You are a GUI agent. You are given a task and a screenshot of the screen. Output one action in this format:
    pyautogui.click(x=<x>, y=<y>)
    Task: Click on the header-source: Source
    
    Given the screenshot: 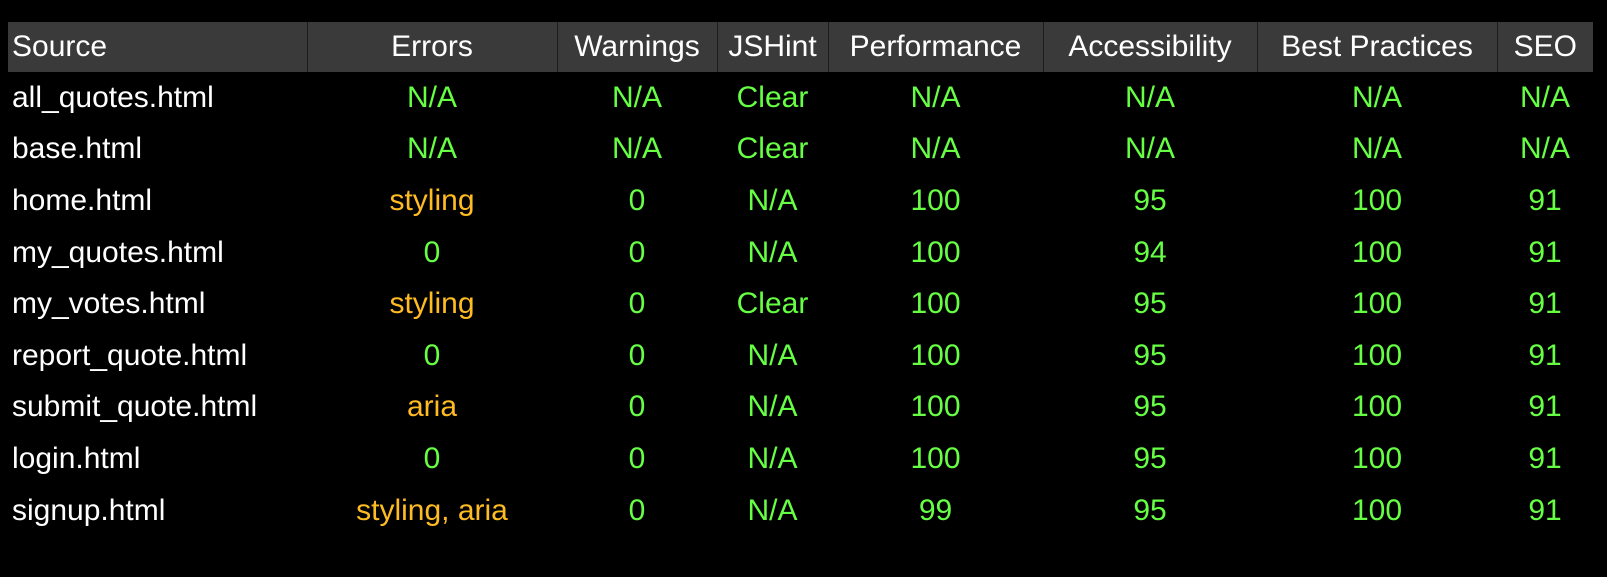 What is the action you would take?
    pyautogui.click(x=157, y=47)
    